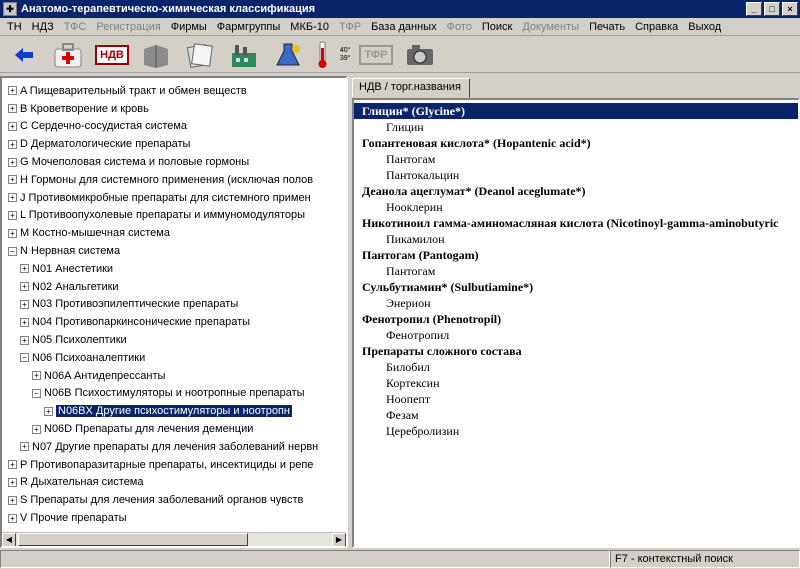 The width and height of the screenshot is (800, 569). Describe the element at coordinates (497, 27) in the screenshot. I see `menu-item-10: Поиск` at that location.